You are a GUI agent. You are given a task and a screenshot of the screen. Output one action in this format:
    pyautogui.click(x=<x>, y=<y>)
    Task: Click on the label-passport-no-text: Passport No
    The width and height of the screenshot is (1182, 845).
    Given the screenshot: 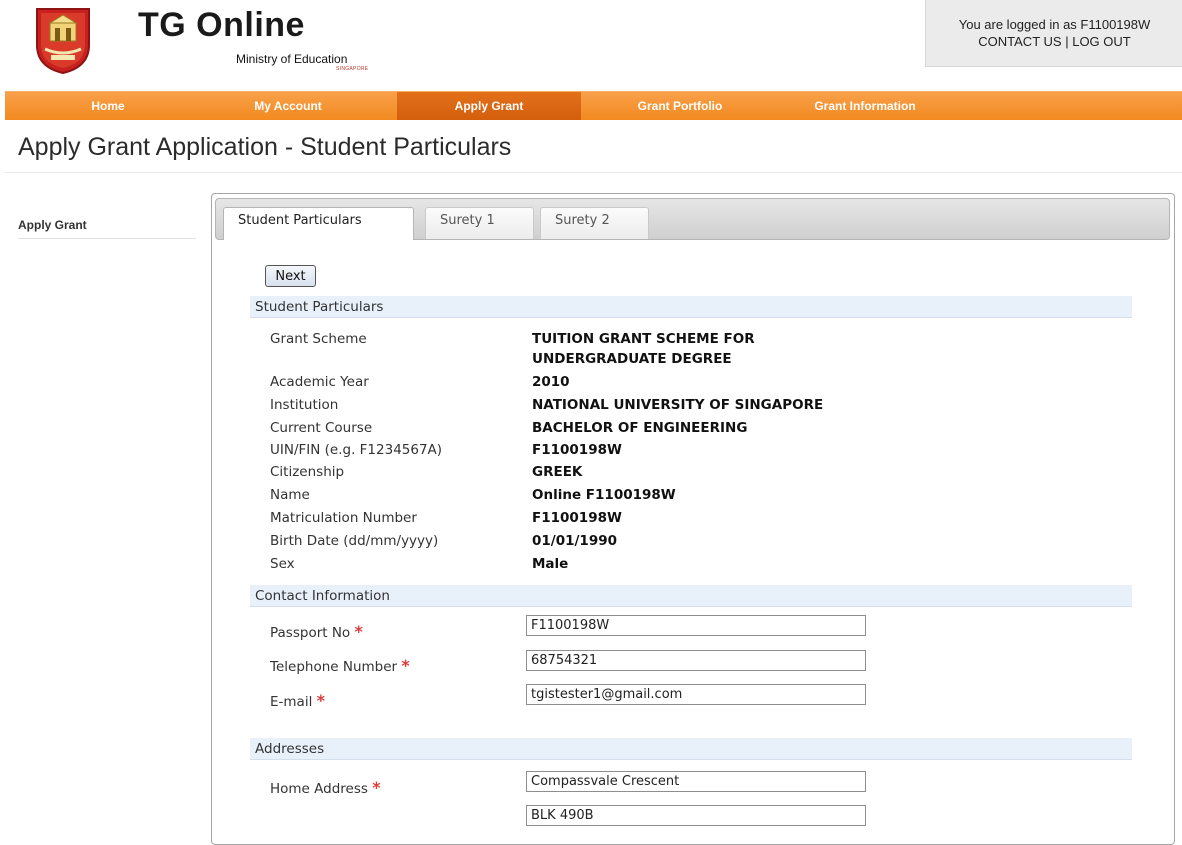 What is the action you would take?
    pyautogui.click(x=310, y=633)
    